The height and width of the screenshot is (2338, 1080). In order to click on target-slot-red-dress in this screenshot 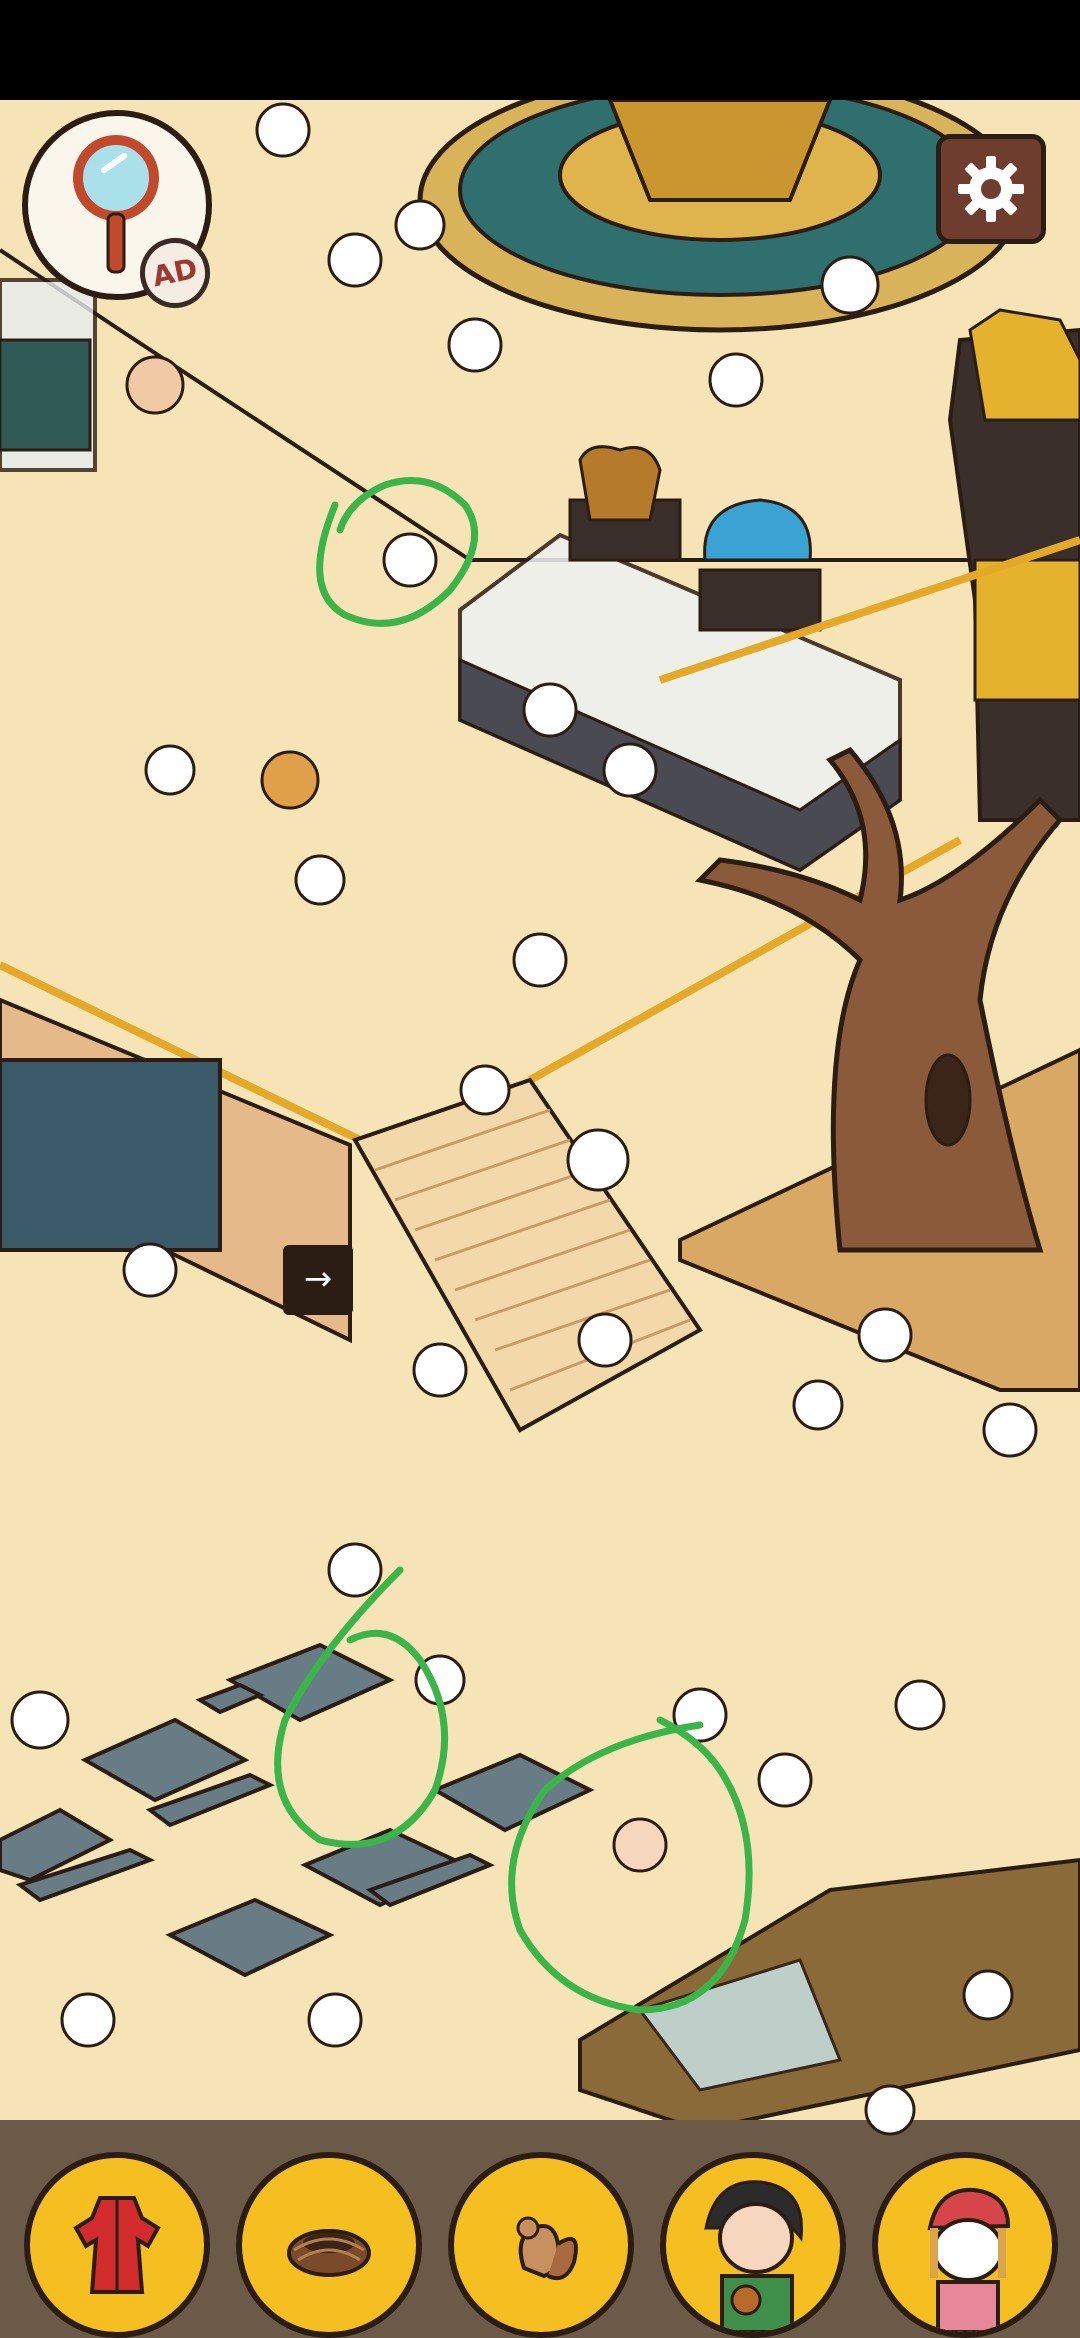, I will do `click(117, 2245)`.